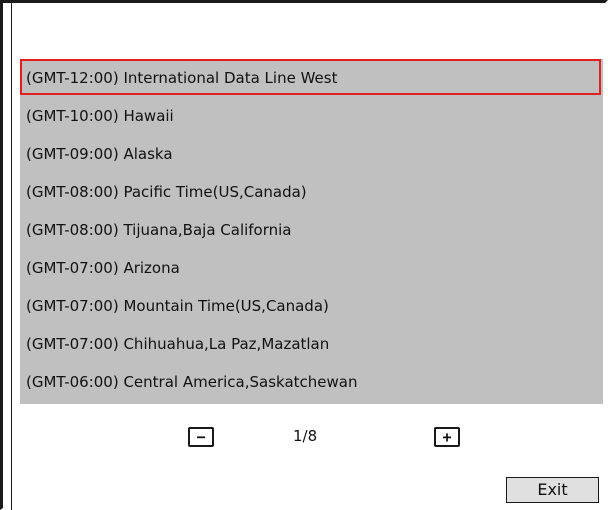 The height and width of the screenshot is (510, 608). I want to click on timezone-item: (GMT-08:00) Tijuana,Baja California, so click(311, 230).